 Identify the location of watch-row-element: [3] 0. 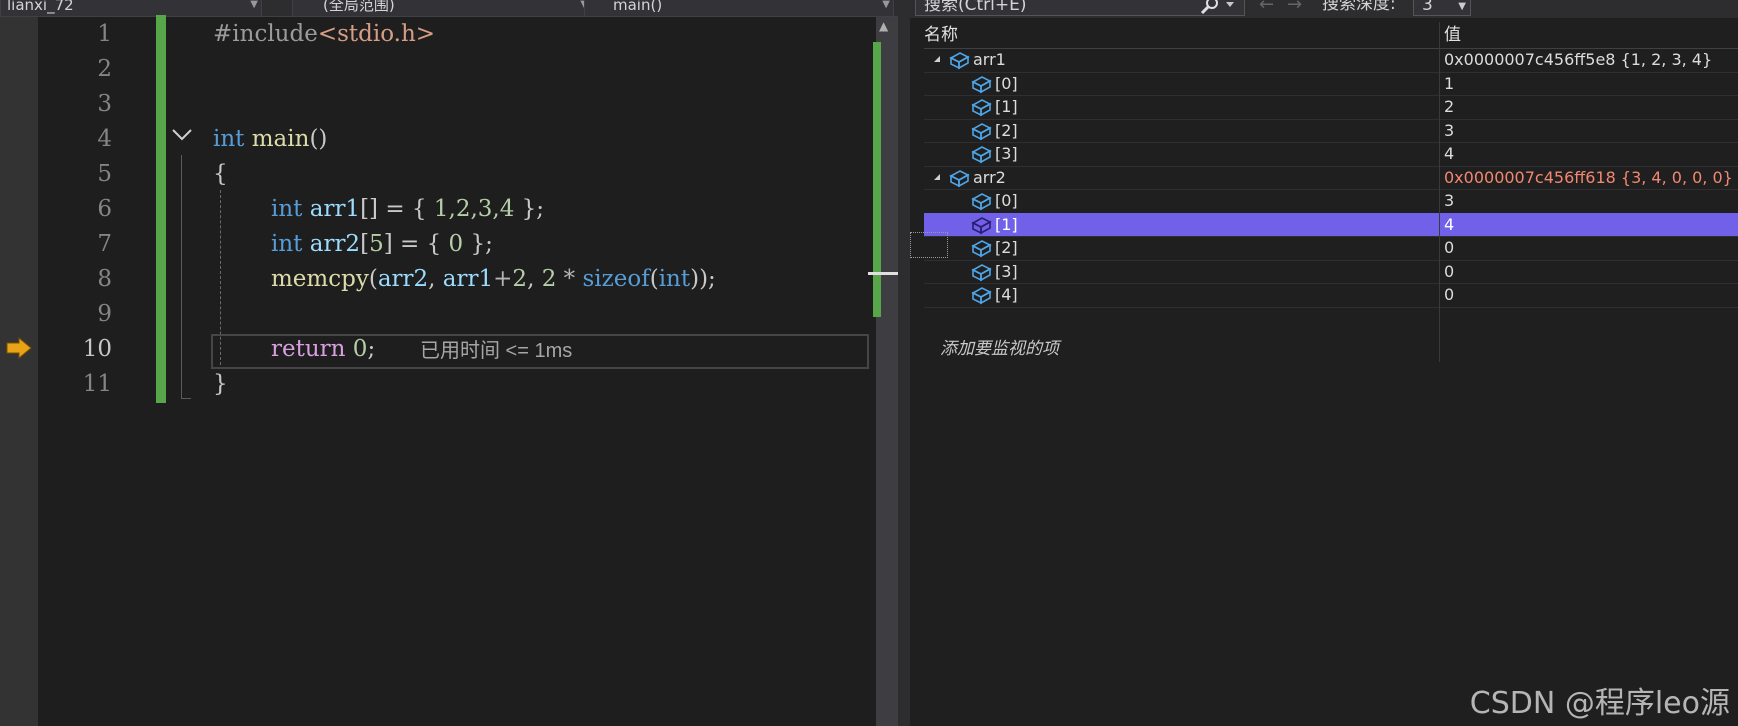
(1331, 272).